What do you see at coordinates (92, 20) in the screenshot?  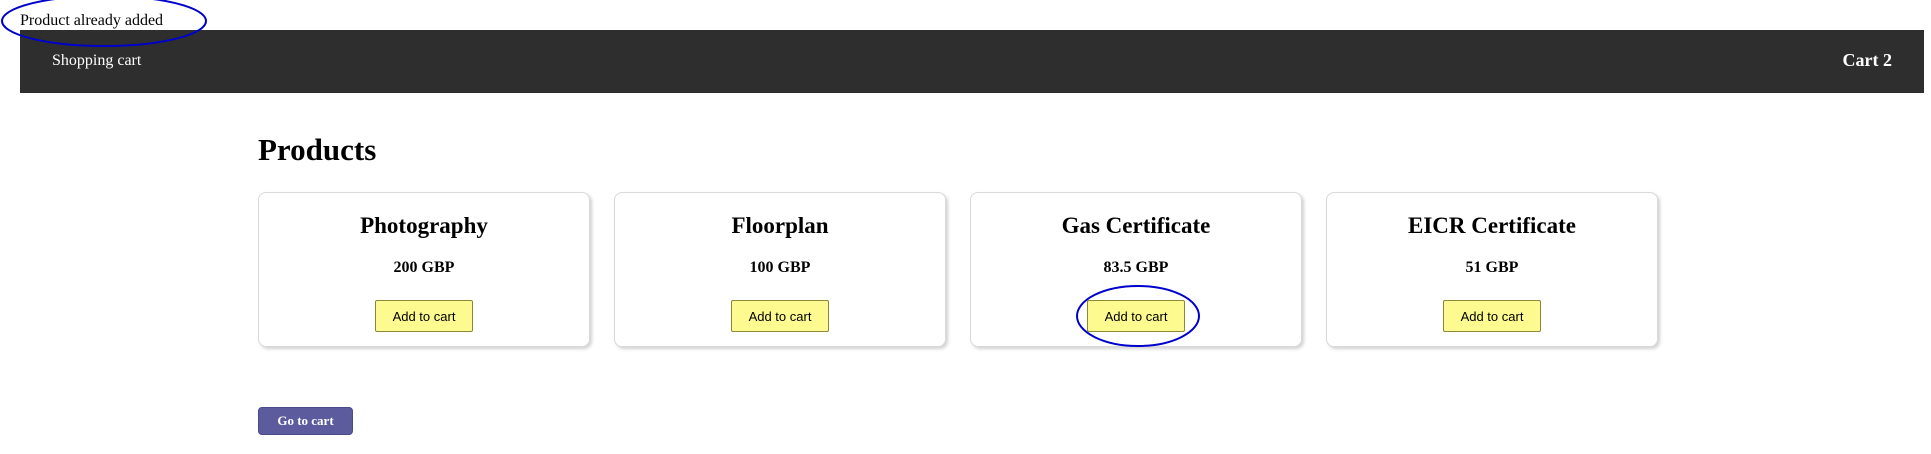 I see `status-message: Product already added` at bounding box center [92, 20].